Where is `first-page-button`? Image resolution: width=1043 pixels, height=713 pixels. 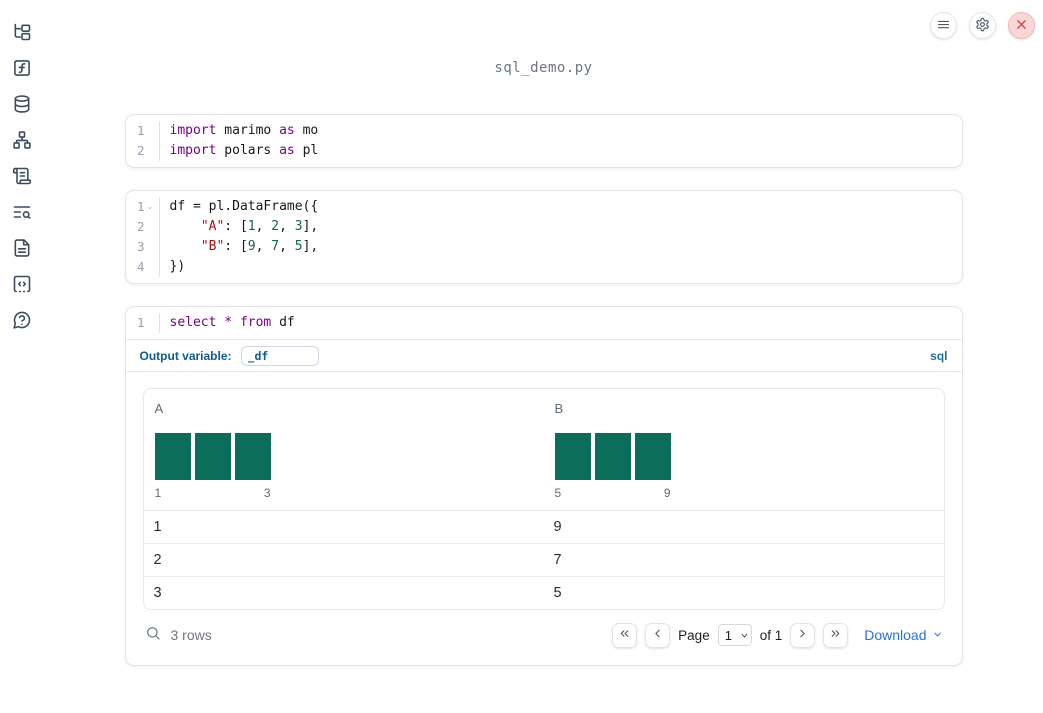 first-page-button is located at coordinates (625, 635).